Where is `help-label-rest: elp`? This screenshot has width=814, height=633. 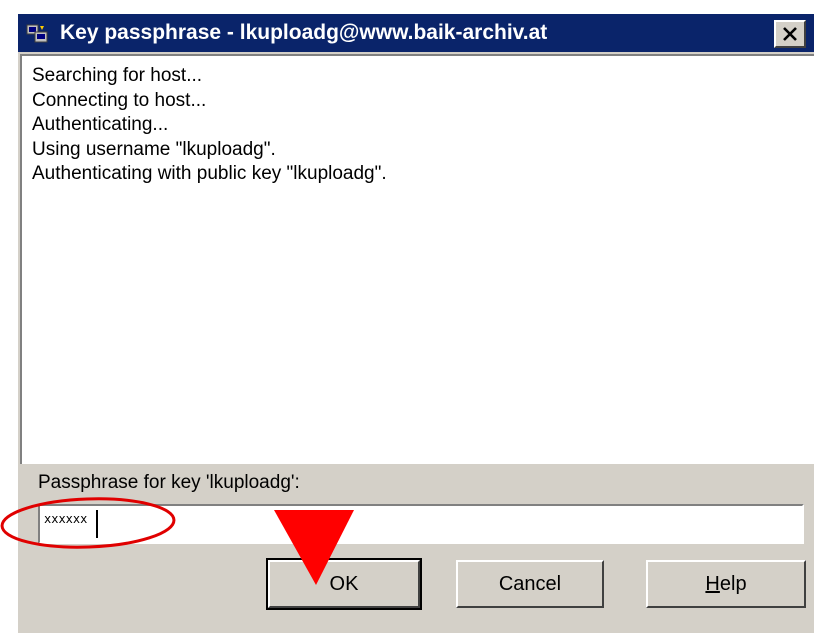
help-label-rest: elp is located at coordinates (733, 583).